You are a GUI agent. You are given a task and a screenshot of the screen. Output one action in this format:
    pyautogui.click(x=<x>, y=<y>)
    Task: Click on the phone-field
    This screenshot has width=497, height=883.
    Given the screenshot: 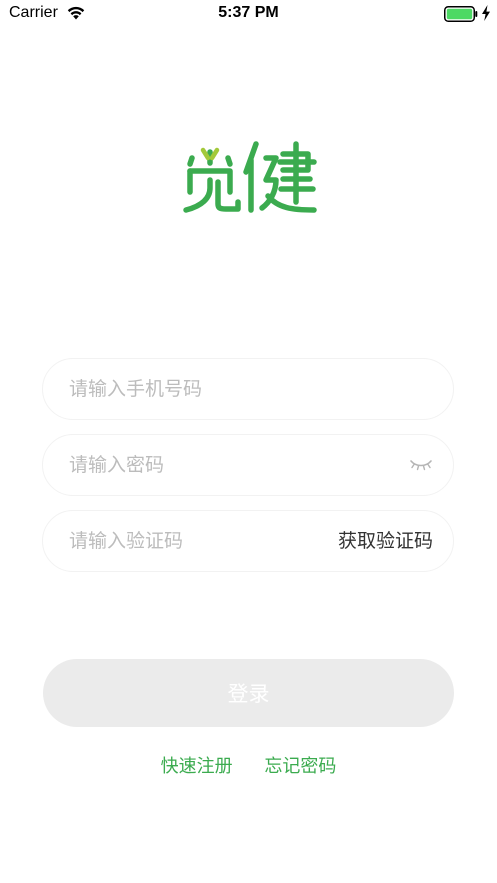 What is the action you would take?
    pyautogui.click(x=248, y=389)
    